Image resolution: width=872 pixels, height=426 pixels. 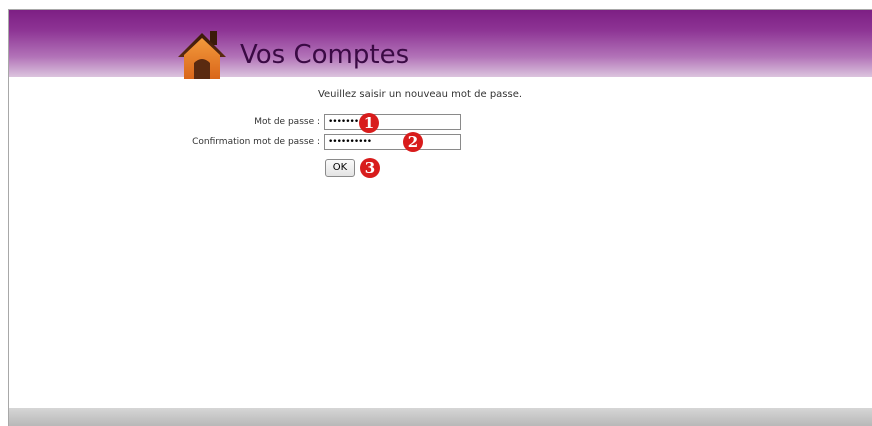 What do you see at coordinates (440, 417) in the screenshot?
I see `footer-bar` at bounding box center [440, 417].